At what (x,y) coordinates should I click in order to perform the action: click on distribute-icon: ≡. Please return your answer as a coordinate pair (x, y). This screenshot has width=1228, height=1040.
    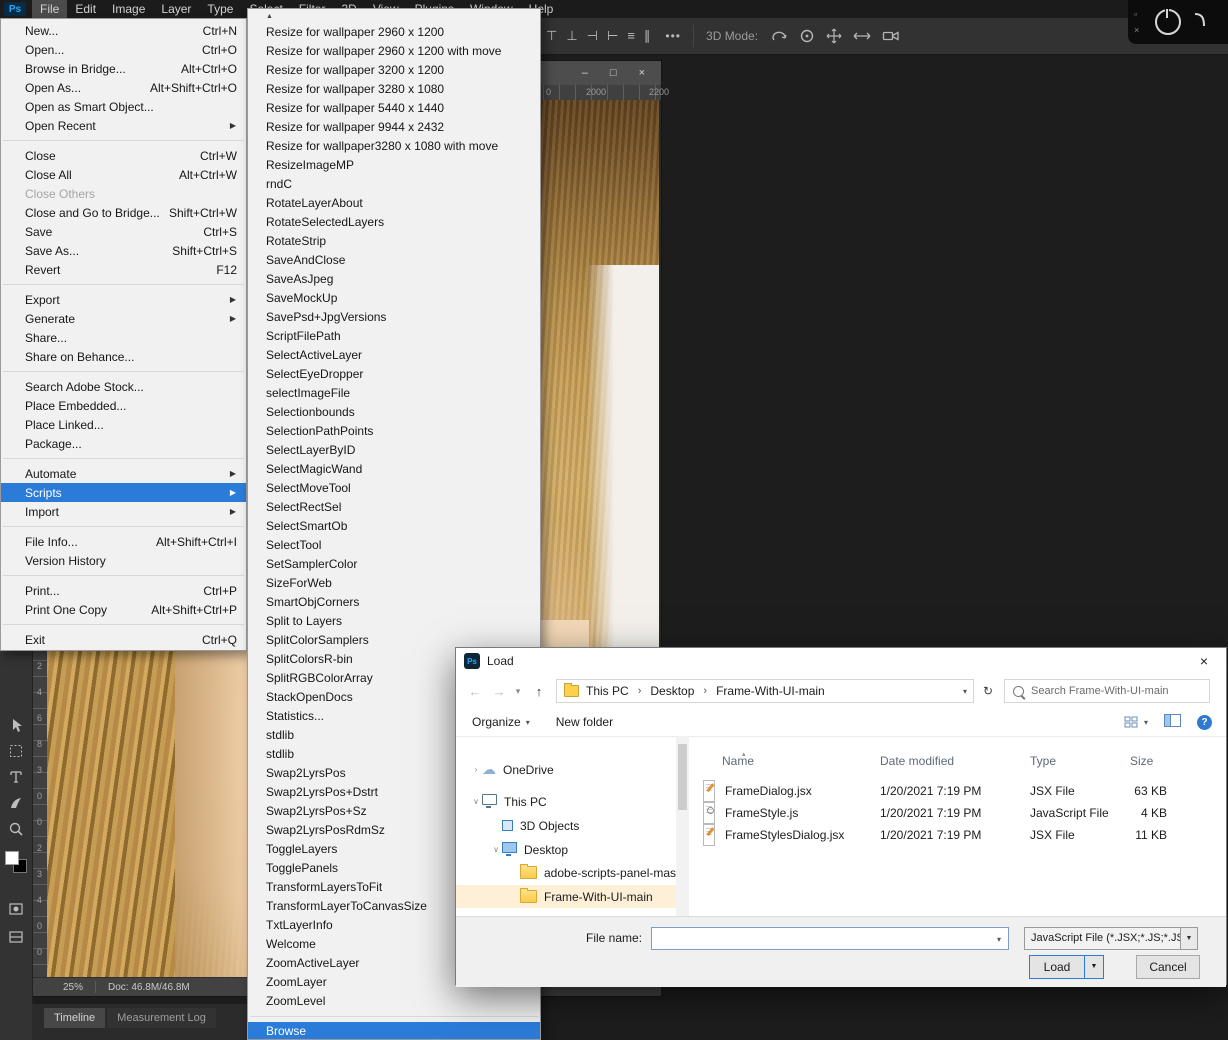
    Looking at the image, I should click on (631, 36).